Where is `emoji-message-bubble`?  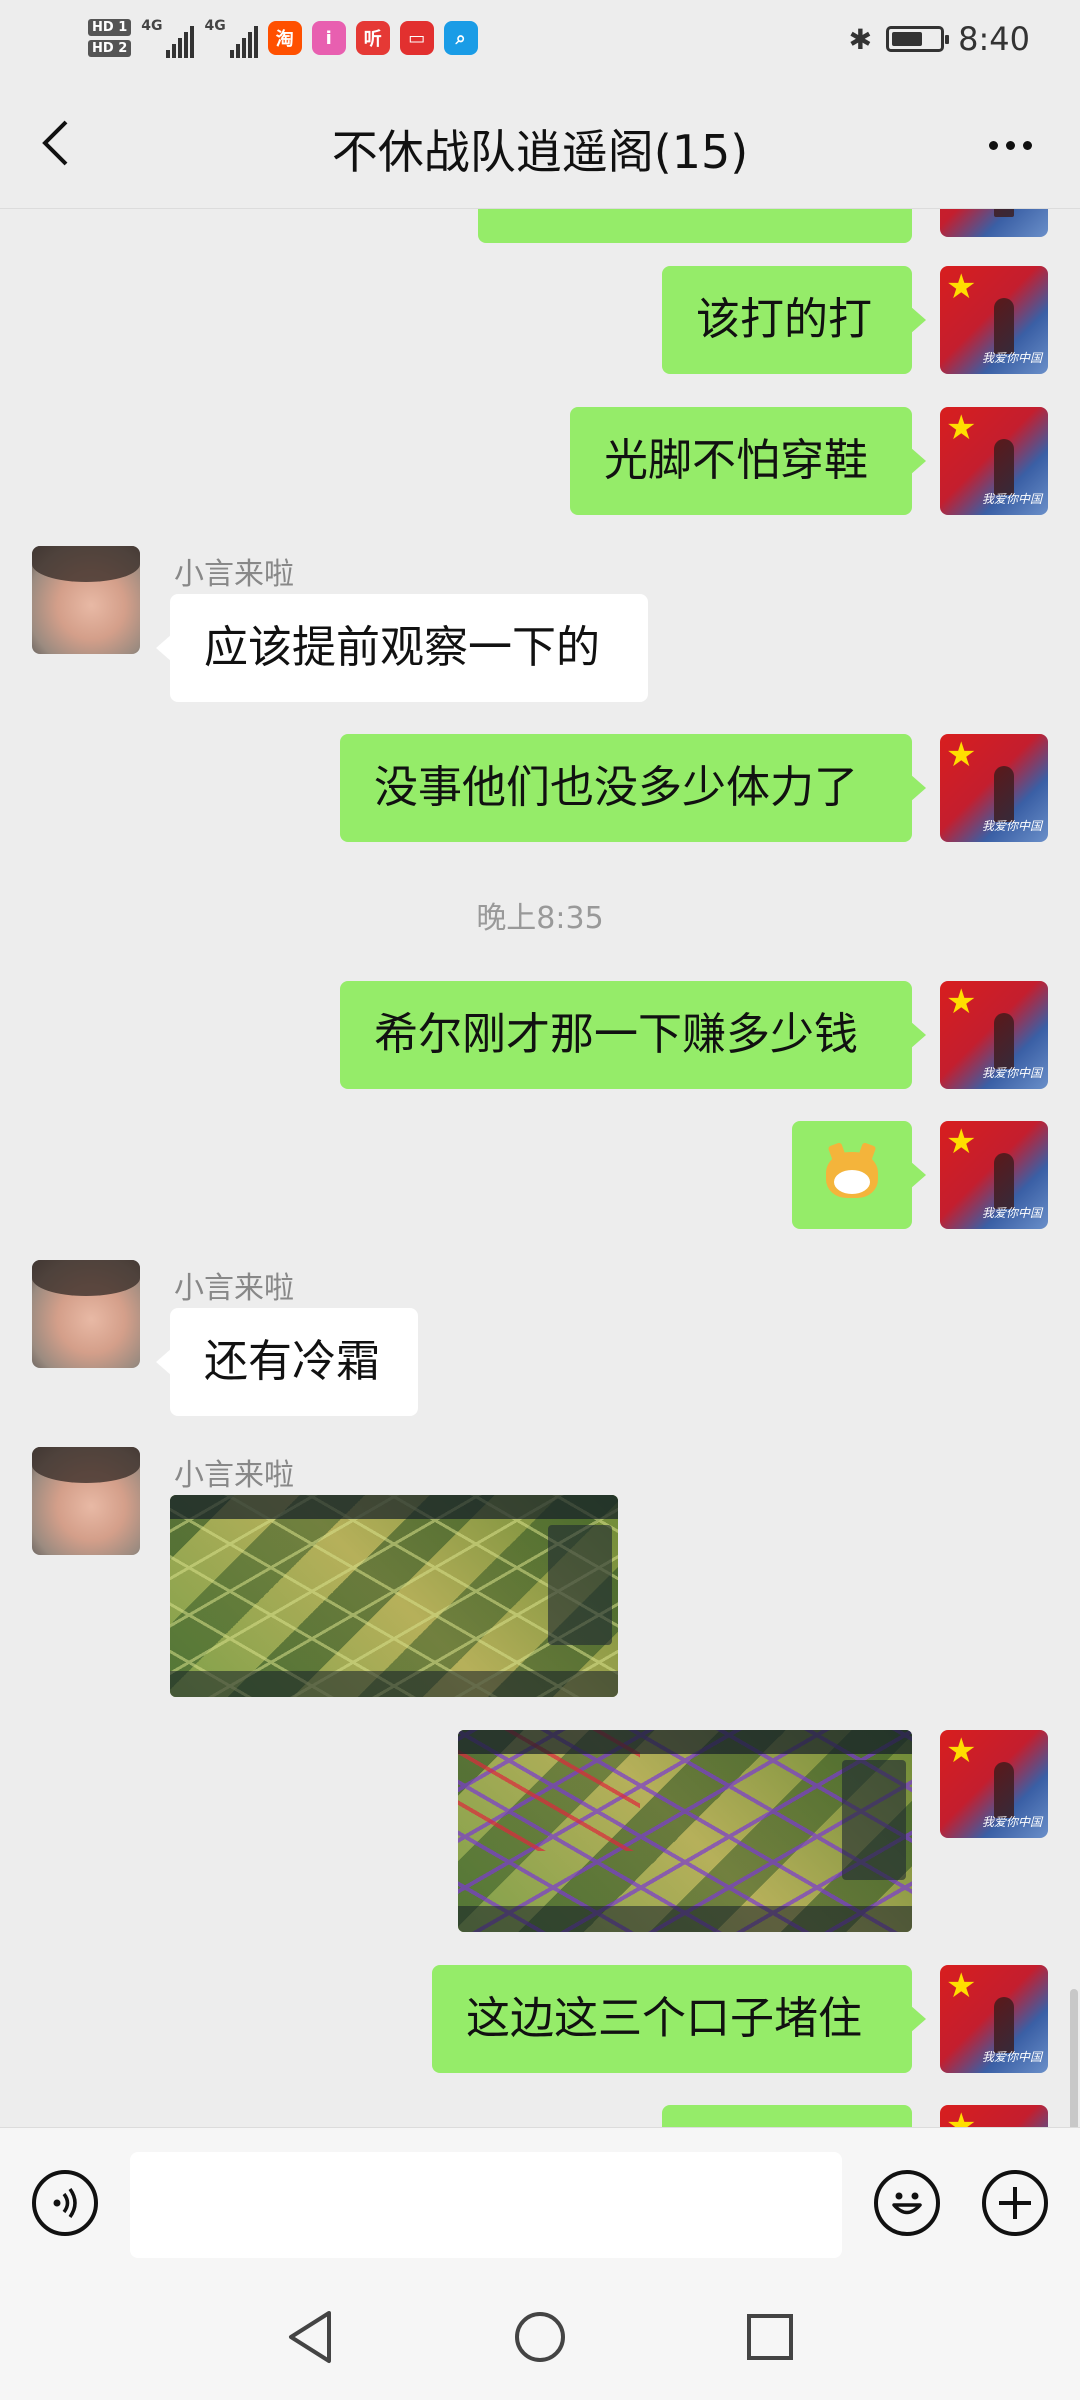
emoji-message-bubble is located at coordinates (859, 1175).